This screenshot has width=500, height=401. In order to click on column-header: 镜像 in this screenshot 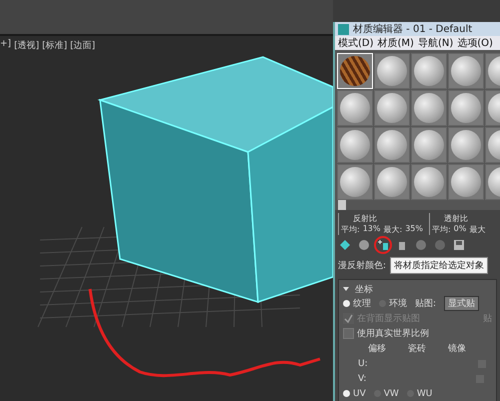, I will do `click(457, 348)`.